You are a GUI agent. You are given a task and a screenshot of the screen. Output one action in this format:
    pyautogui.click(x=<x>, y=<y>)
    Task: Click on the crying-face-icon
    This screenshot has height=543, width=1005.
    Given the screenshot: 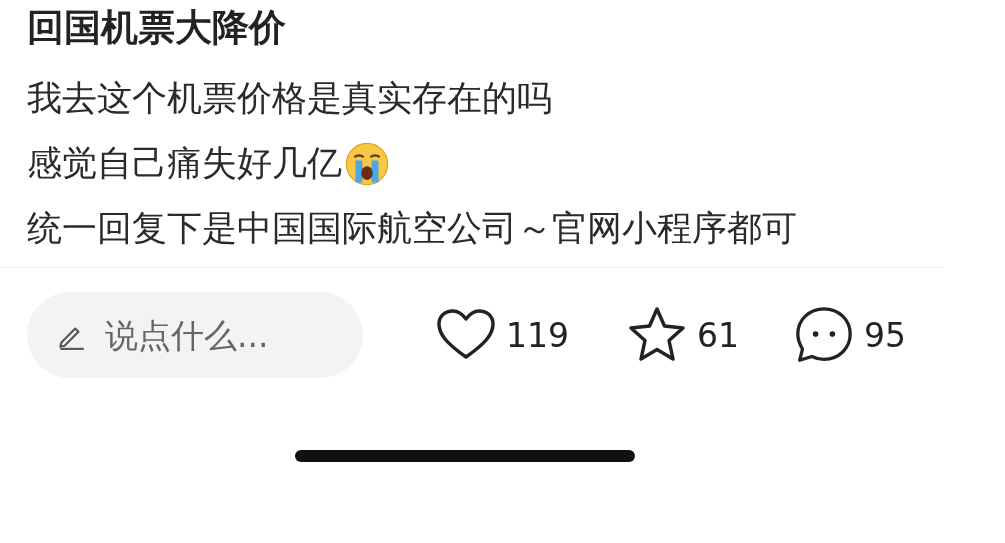 What is the action you would take?
    pyautogui.click(x=367, y=163)
    